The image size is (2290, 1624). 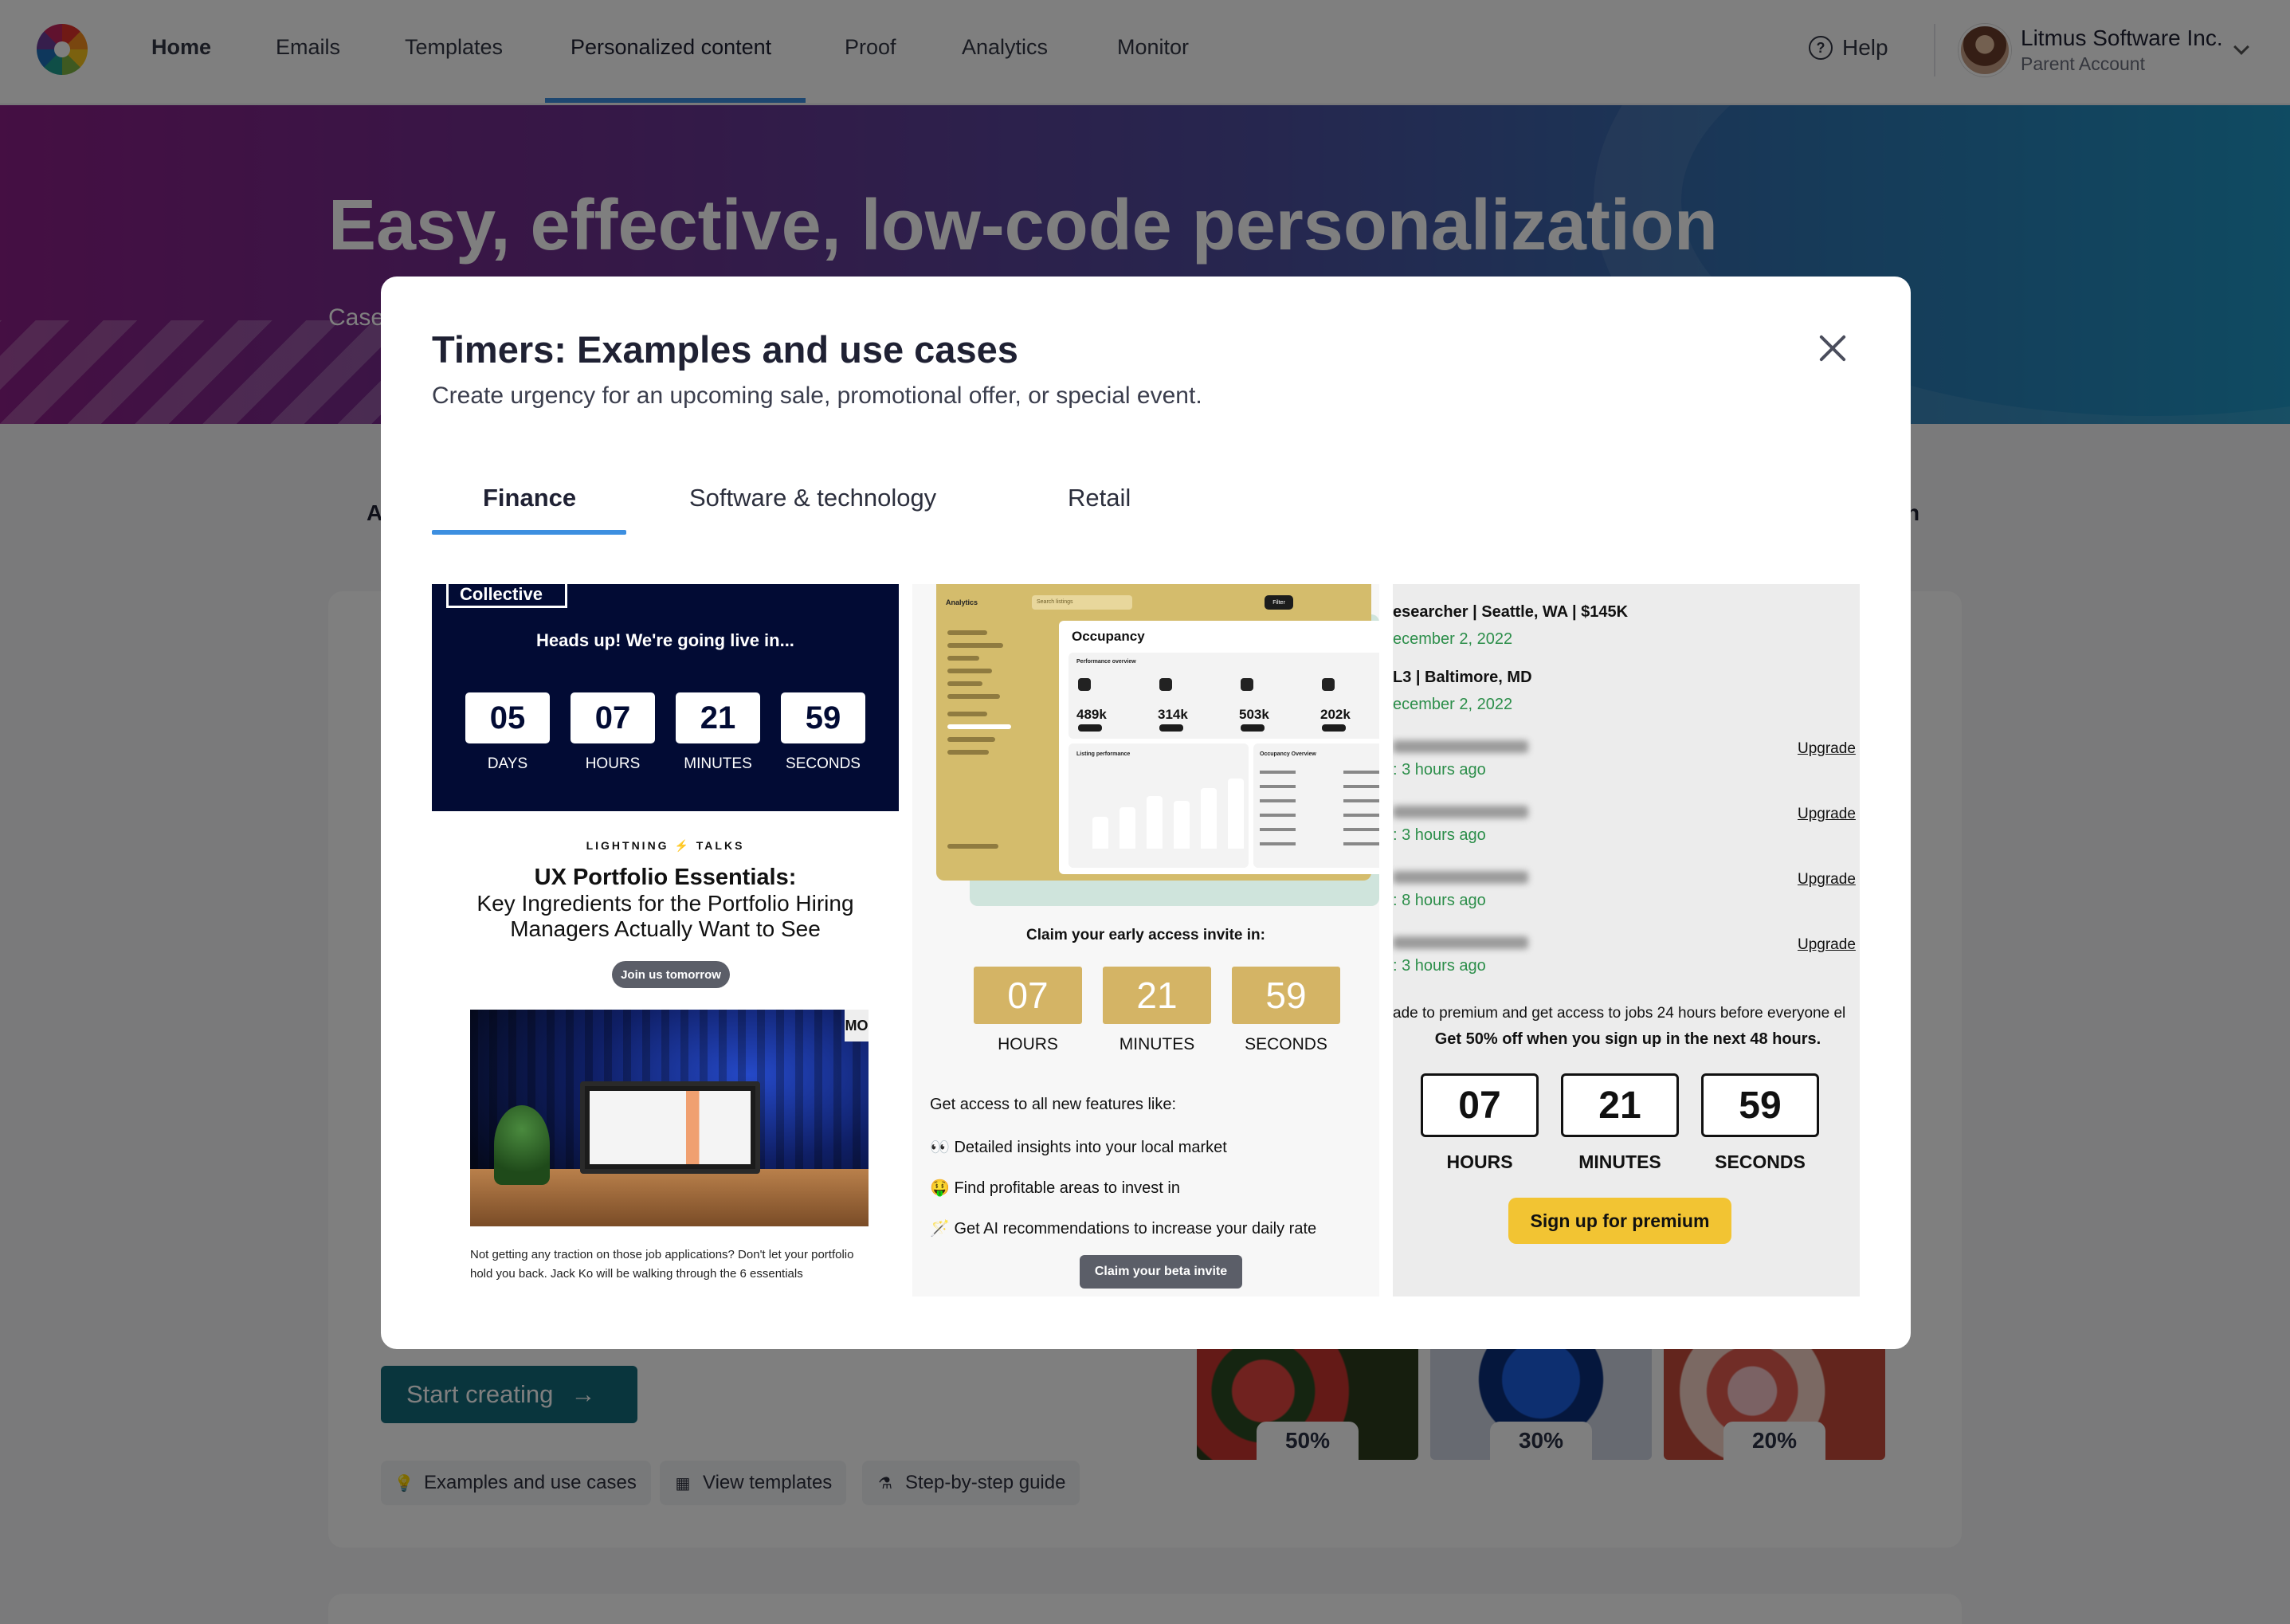 What do you see at coordinates (962, 602) in the screenshot?
I see `dashboard-app-name: Analytics` at bounding box center [962, 602].